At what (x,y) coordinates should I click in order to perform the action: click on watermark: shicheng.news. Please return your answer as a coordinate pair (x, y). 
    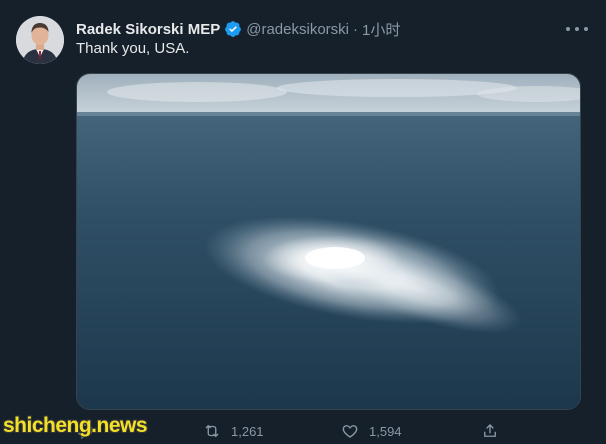
    Looking at the image, I should click on (75, 425).